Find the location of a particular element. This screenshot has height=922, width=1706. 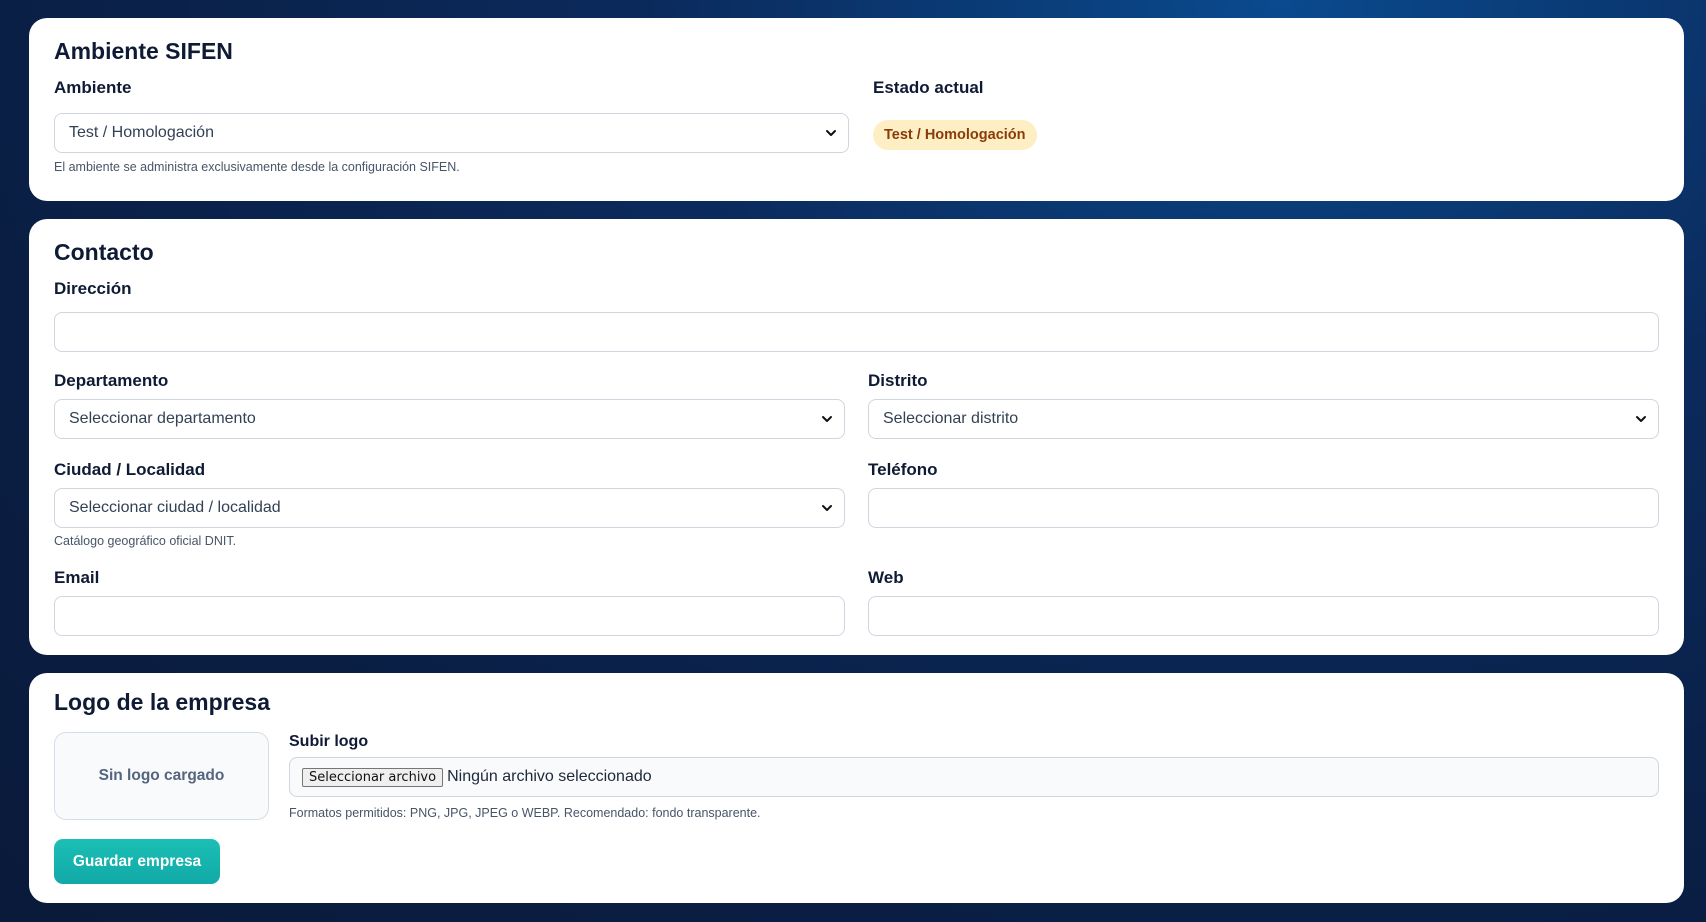

ambiente-title: Ambiente SIFEN is located at coordinates (143, 51).